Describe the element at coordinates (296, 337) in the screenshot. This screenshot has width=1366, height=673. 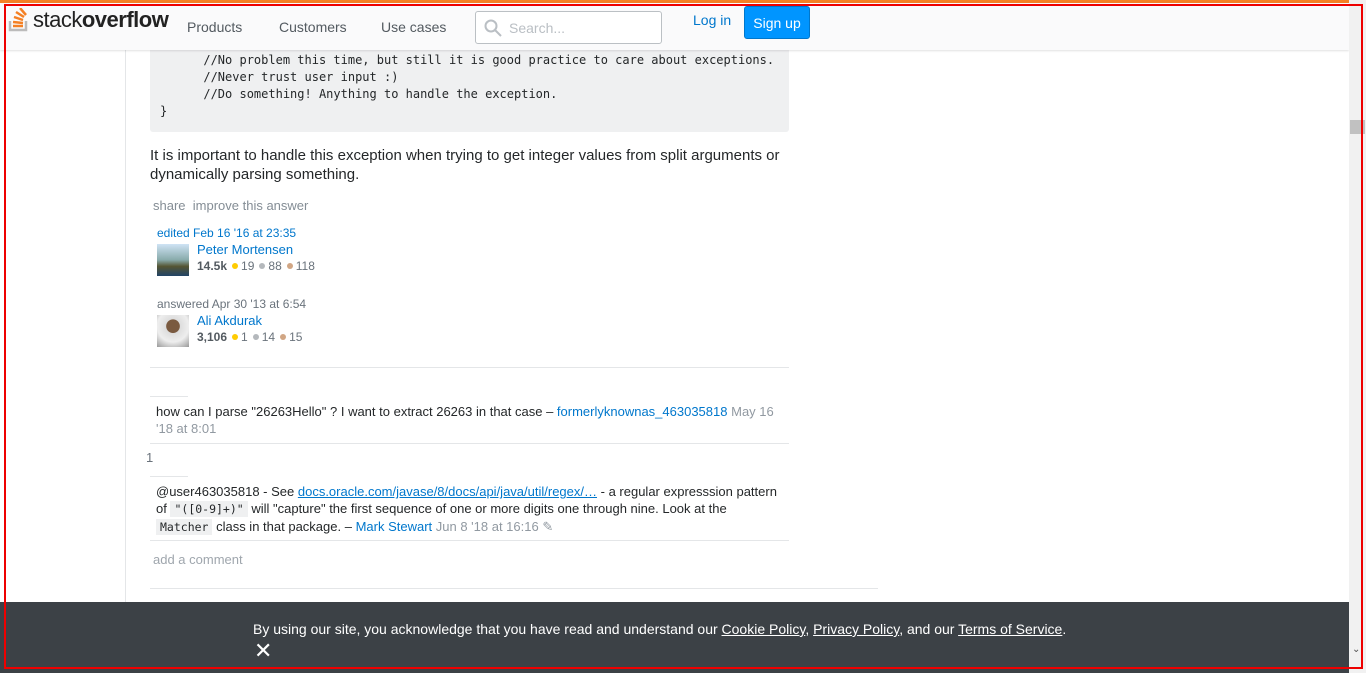
I see `bronze-count: 15` at that location.